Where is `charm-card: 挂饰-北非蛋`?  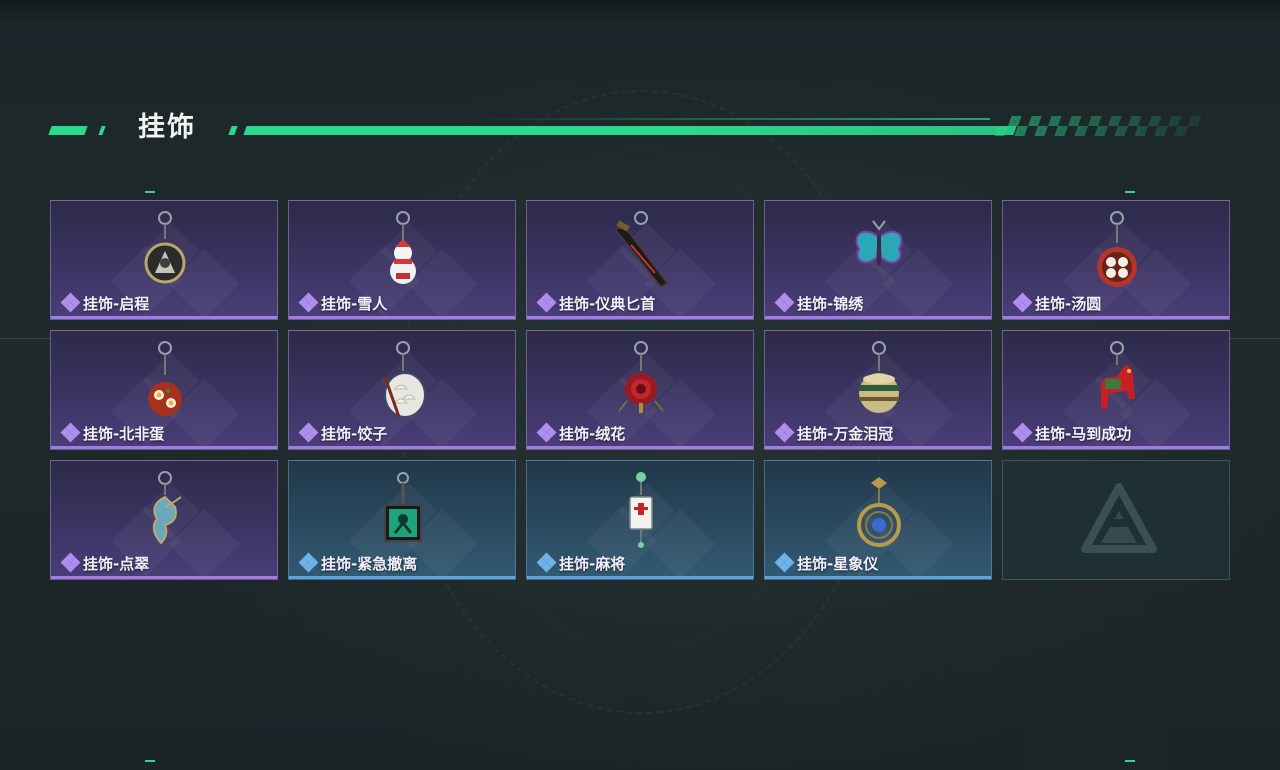
charm-card: 挂饰-北非蛋 is located at coordinates (164, 390).